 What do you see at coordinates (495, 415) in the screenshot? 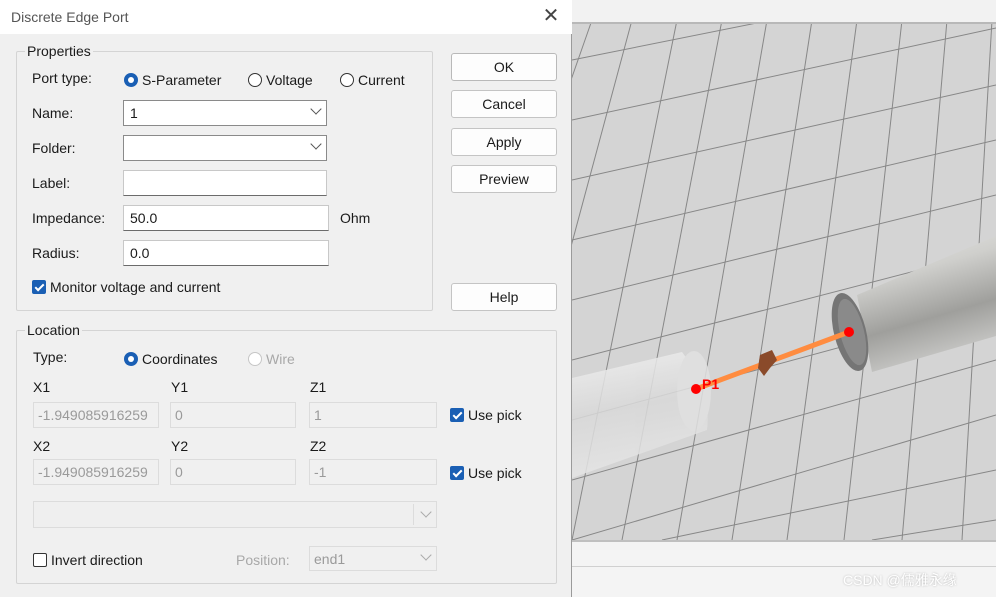
I see `use-pick-1-label: Use pick` at bounding box center [495, 415].